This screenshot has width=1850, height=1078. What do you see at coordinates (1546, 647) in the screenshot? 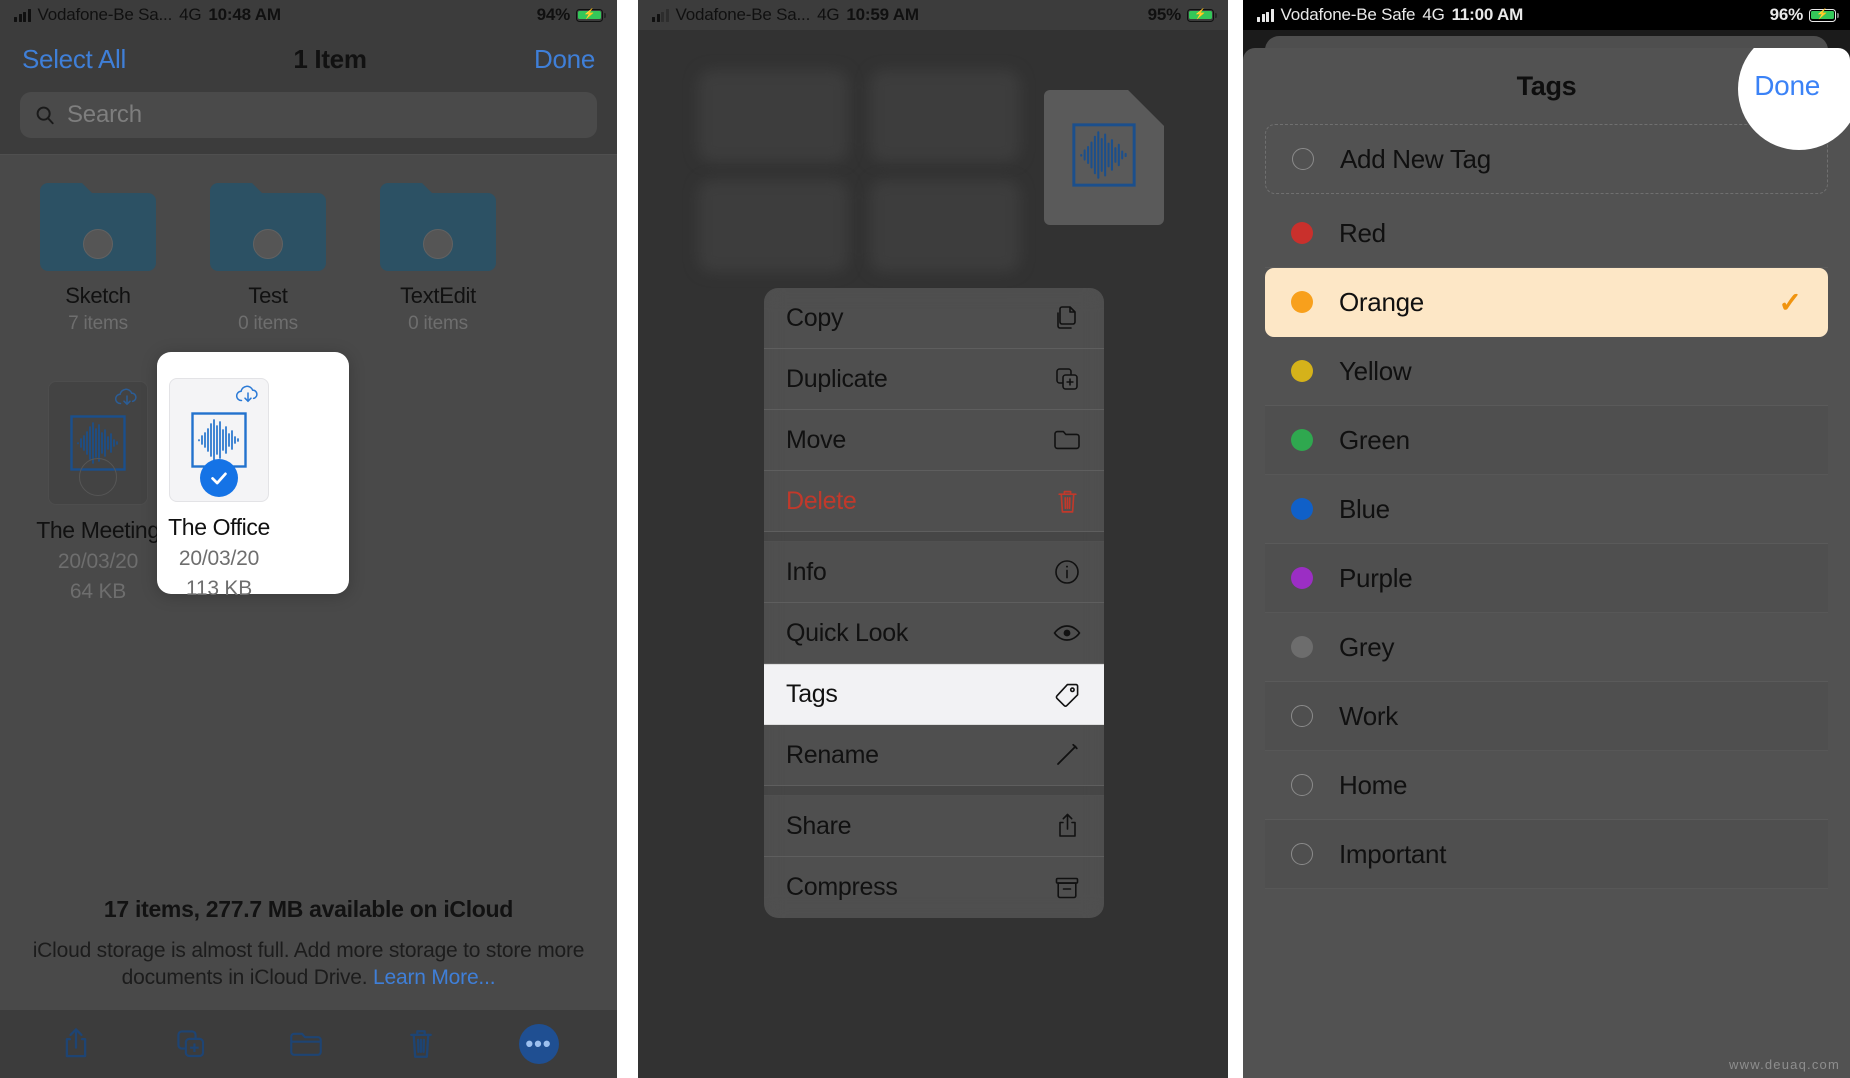
I see `tag-row-grey: Grey` at bounding box center [1546, 647].